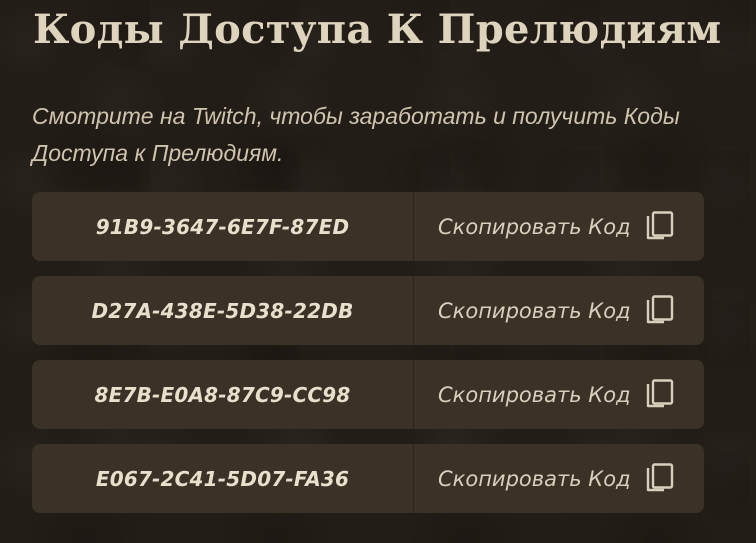  What do you see at coordinates (222, 478) in the screenshot?
I see `access-code: E067-2C41-5D07-FA36` at bounding box center [222, 478].